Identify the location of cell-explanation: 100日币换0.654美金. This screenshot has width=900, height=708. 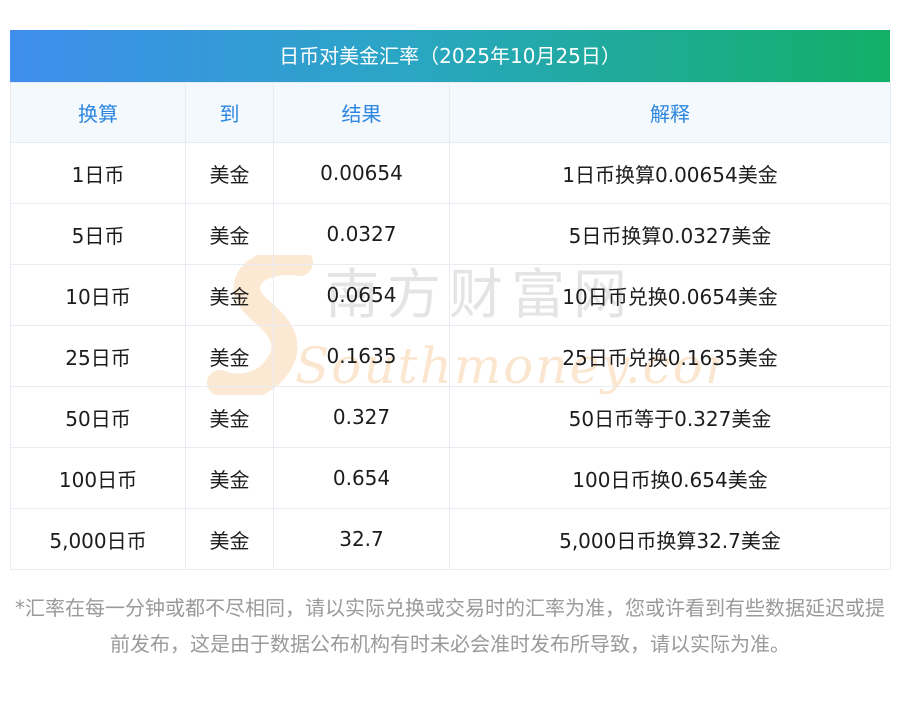
(670, 478).